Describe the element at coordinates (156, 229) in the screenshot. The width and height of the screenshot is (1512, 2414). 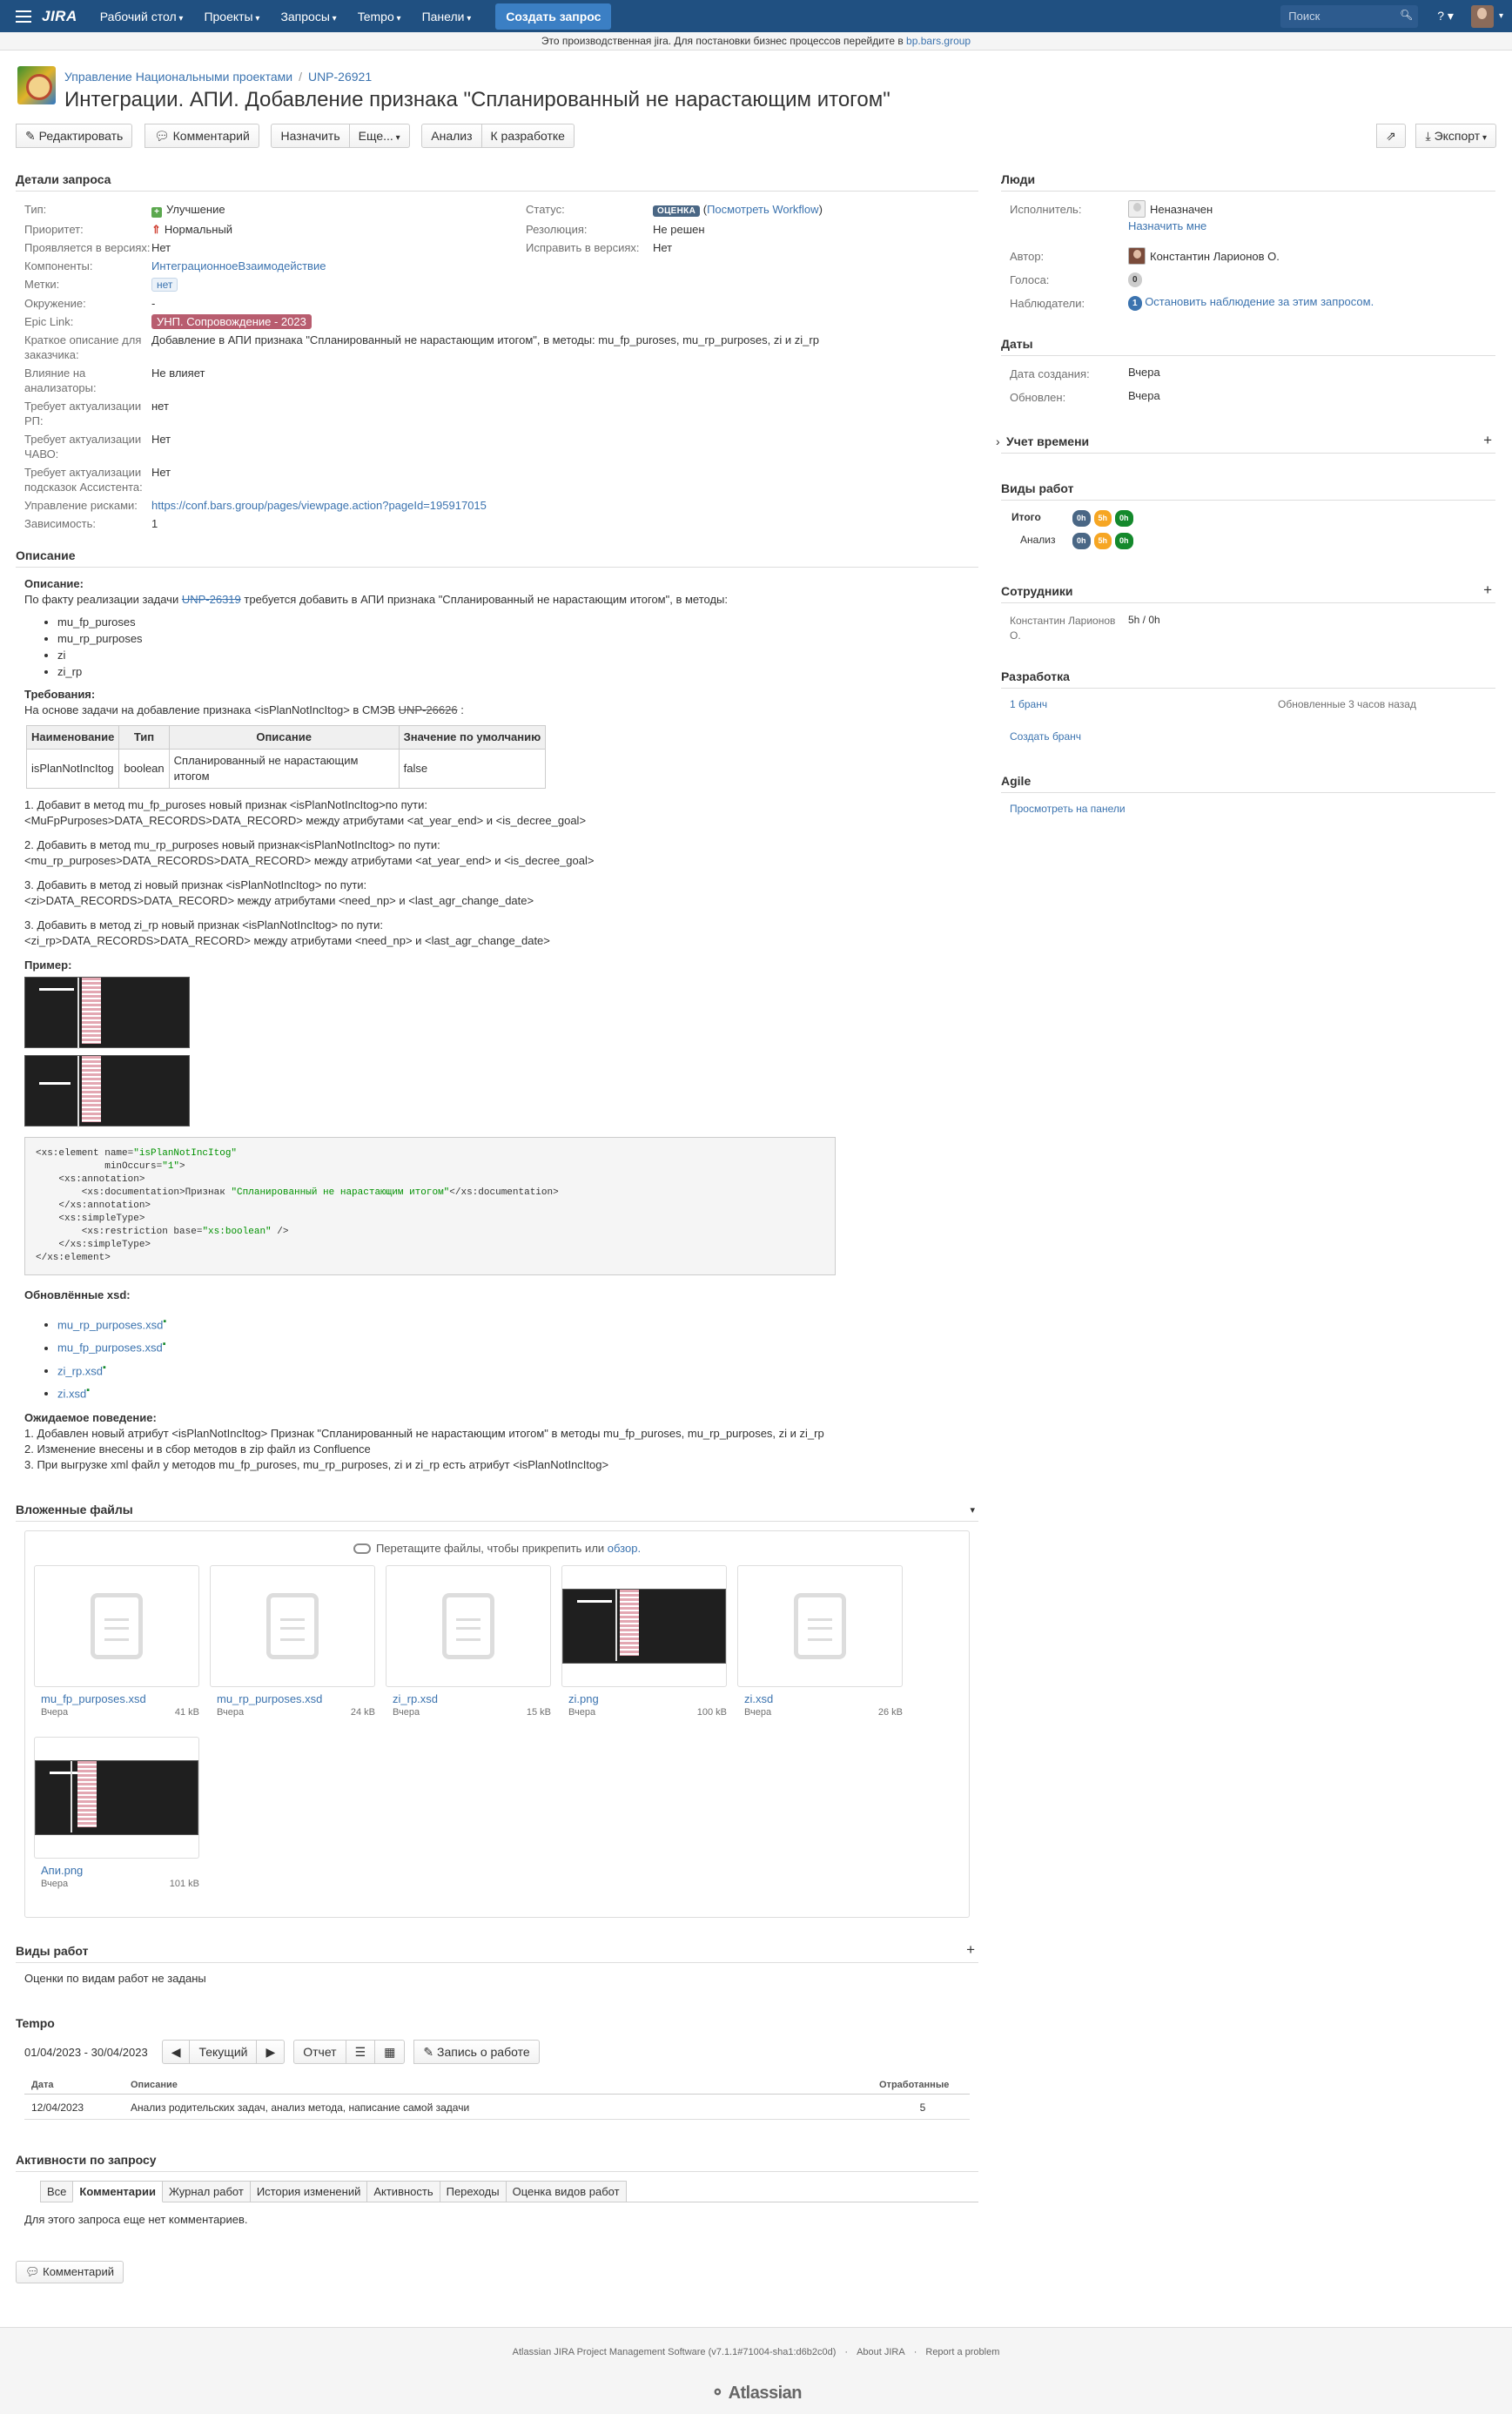
I see `priority-icon: ⇑` at that location.